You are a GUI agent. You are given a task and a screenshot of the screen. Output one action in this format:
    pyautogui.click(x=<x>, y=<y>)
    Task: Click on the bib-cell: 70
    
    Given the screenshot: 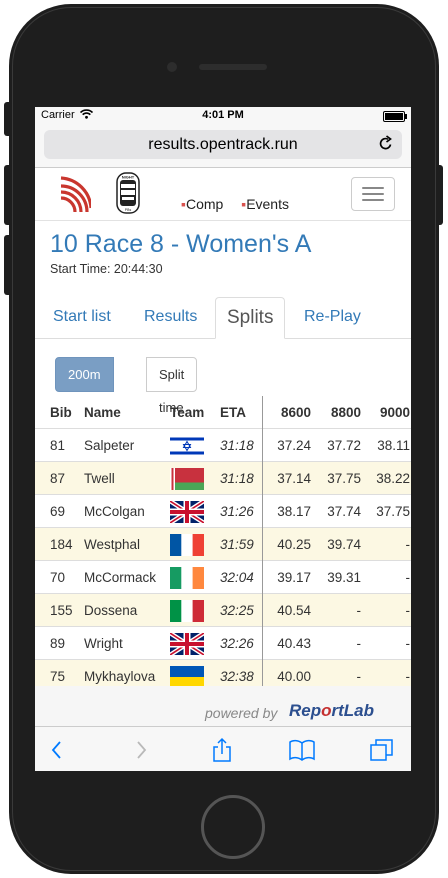 What is the action you would take?
    pyautogui.click(x=59, y=577)
    